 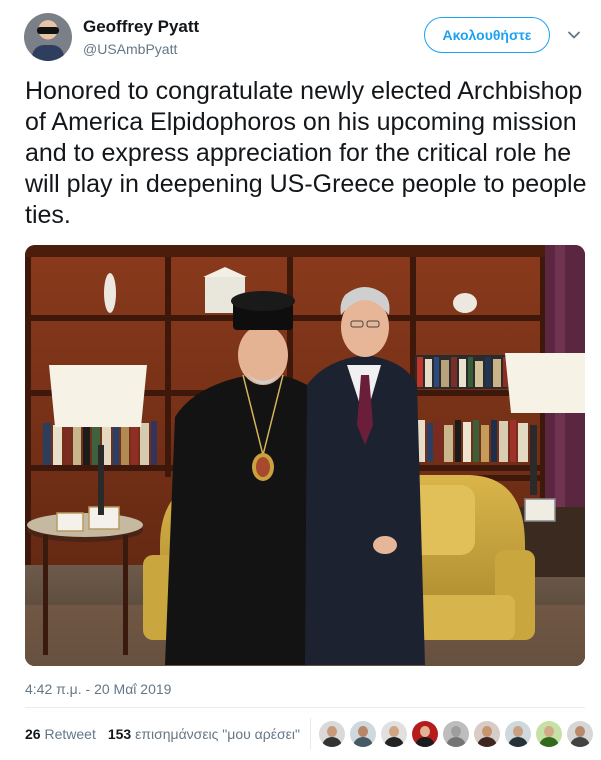 I want to click on retweet-stat: 26 Retweet, so click(x=60, y=734).